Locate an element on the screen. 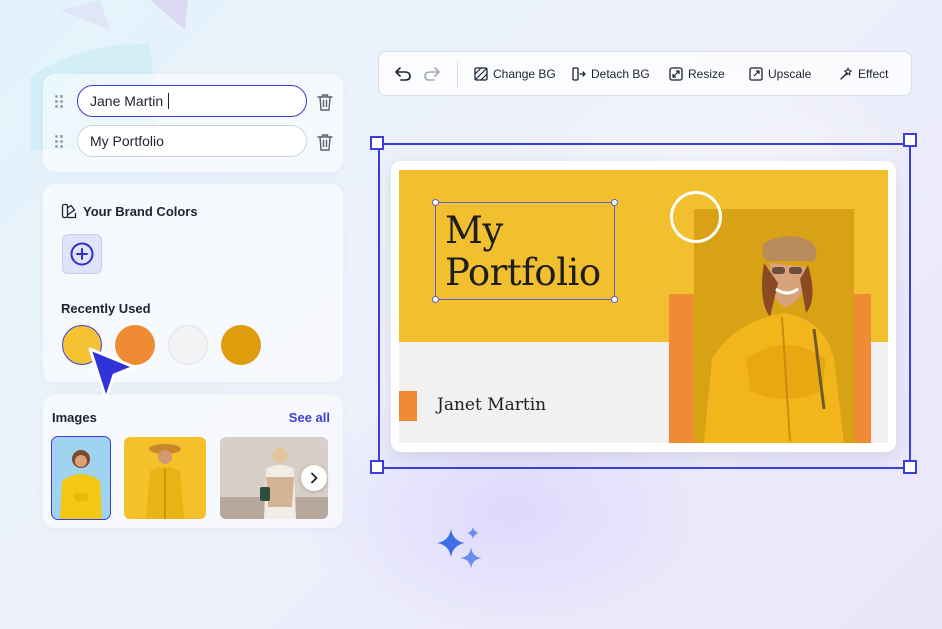  portfolio-photo is located at coordinates (774, 326).